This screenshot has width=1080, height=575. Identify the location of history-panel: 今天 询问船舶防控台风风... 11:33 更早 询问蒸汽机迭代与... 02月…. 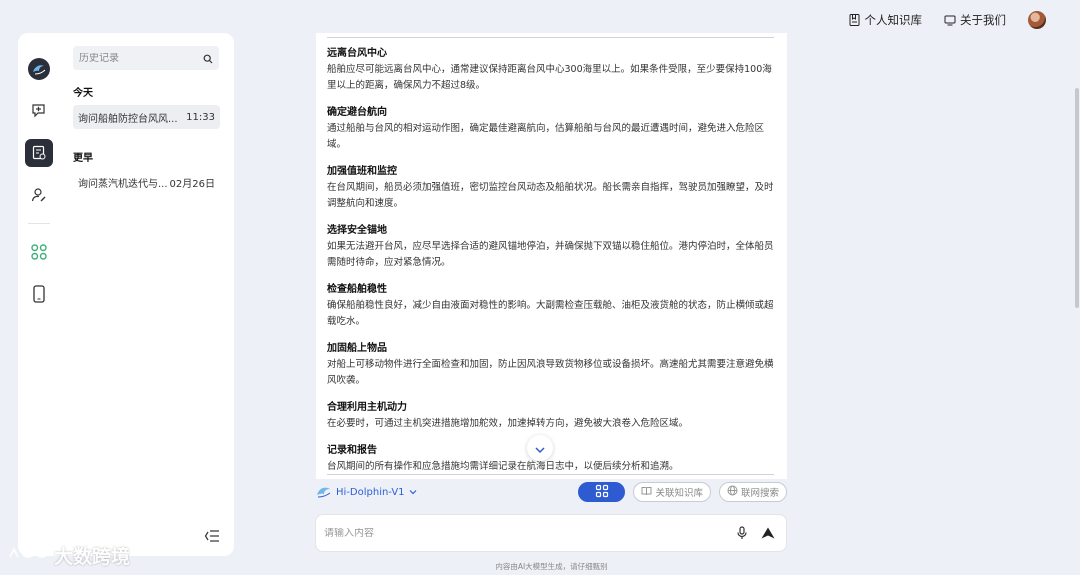
(147, 294).